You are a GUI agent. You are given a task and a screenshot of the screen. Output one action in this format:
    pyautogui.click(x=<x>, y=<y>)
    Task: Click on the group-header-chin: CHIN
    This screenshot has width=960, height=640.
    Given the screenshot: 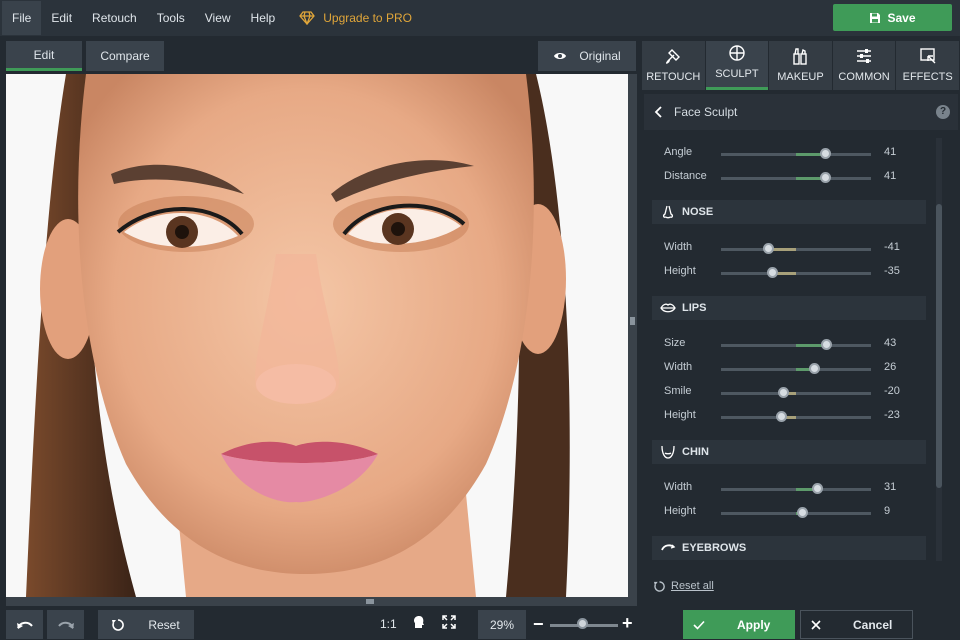 What is the action you would take?
    pyautogui.click(x=789, y=452)
    